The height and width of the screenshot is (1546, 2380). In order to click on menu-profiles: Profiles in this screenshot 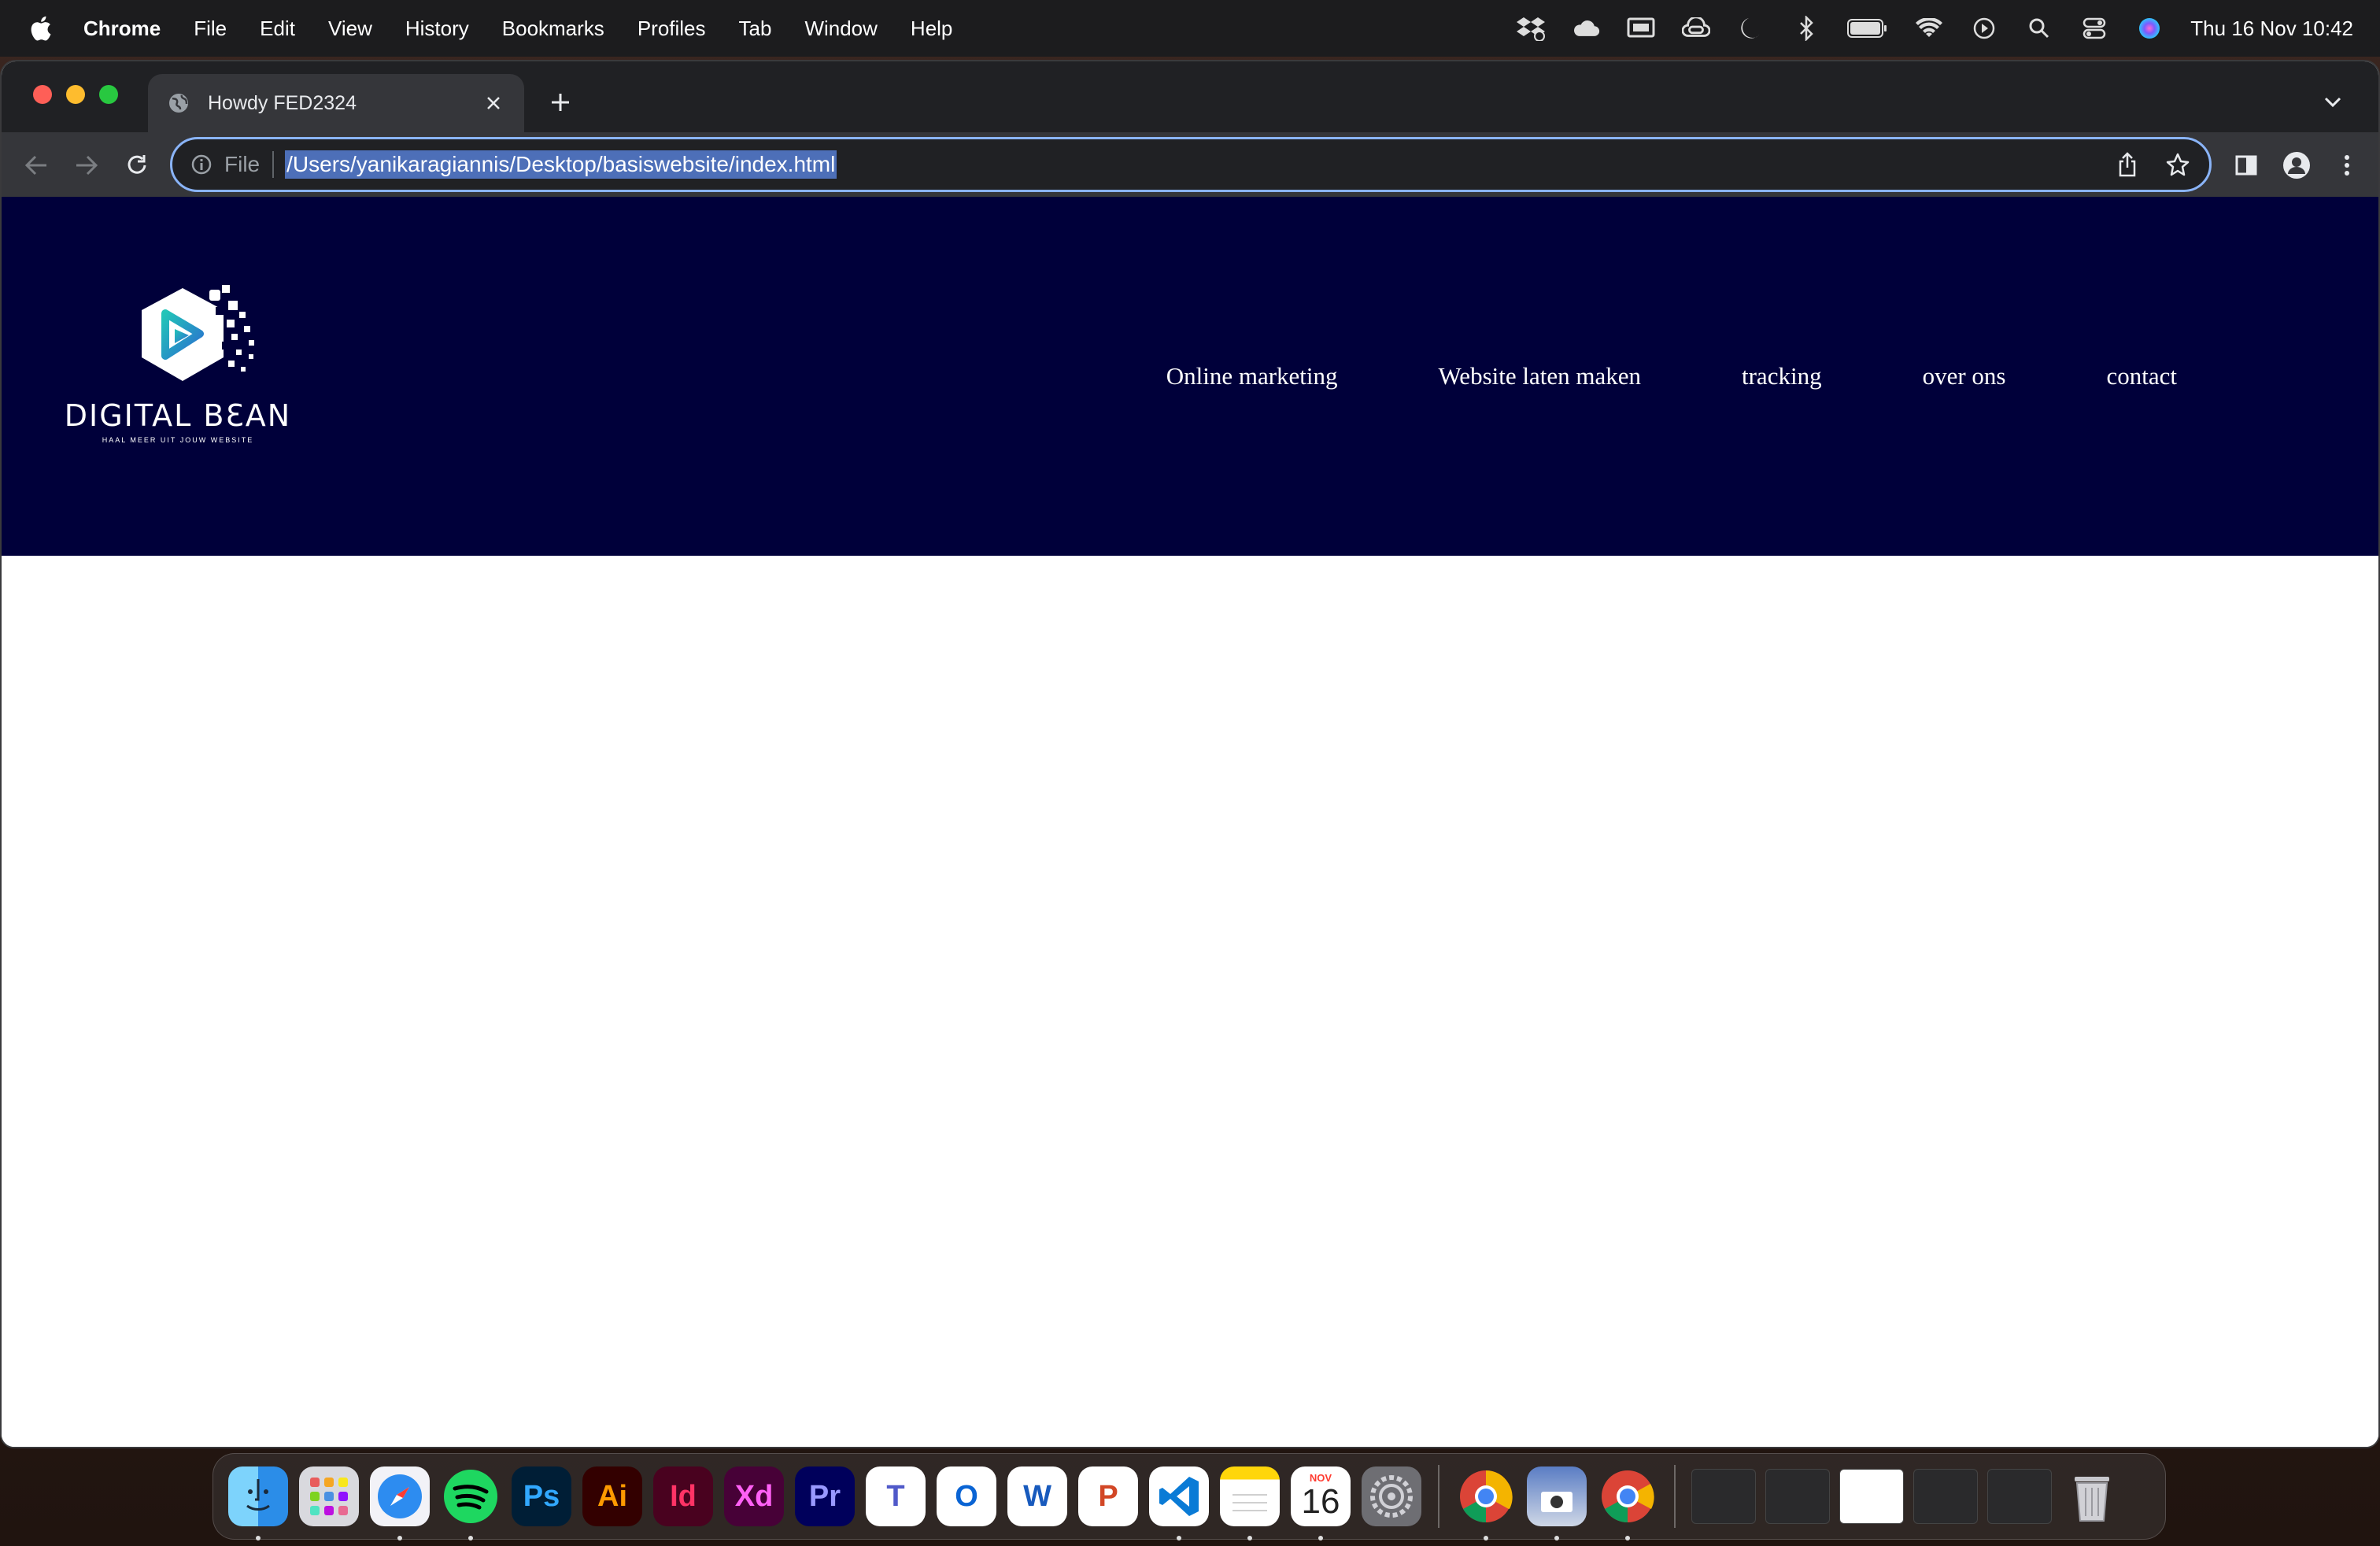, I will do `click(672, 29)`.